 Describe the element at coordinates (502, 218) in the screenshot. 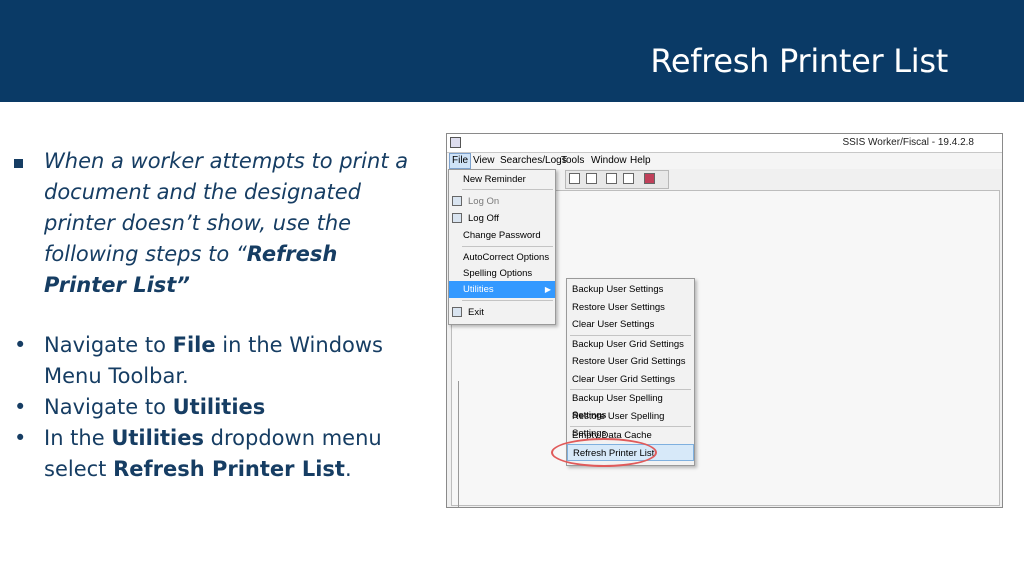

I see `menu-item-log-off: Log Off` at that location.